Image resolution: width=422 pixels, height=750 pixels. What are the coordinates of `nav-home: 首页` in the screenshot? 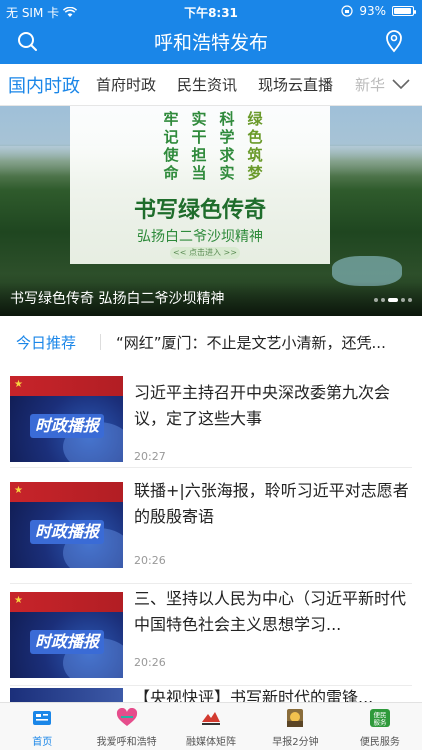 It's located at (42, 726).